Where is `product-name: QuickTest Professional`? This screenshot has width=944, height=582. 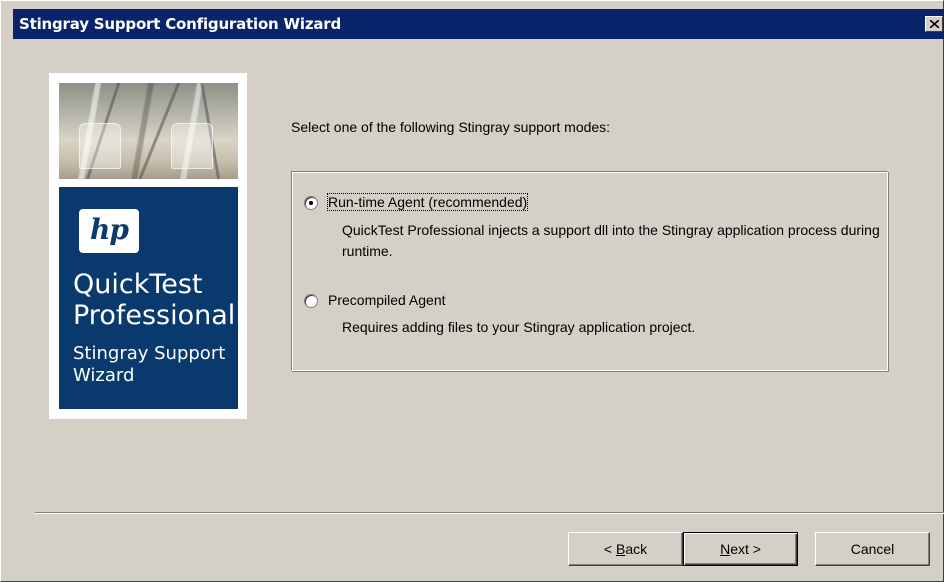
product-name: QuickTest Professional is located at coordinates (155, 300).